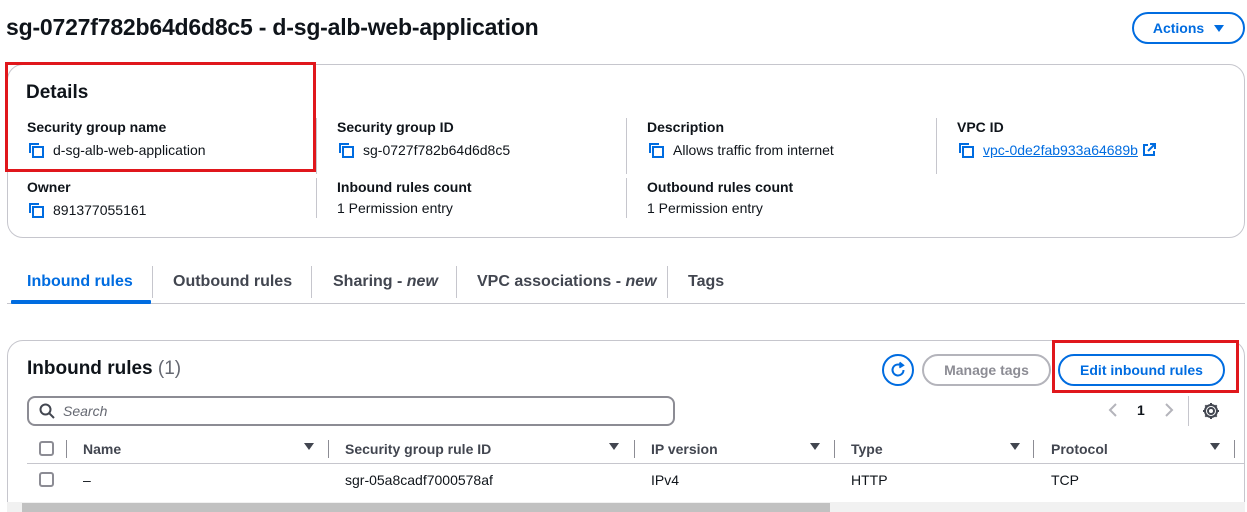 The image size is (1247, 512). Describe the element at coordinates (1056, 139) in the screenshot. I see `field-vpc-id: VPC ID vpc-0de2fab933a64689b` at that location.